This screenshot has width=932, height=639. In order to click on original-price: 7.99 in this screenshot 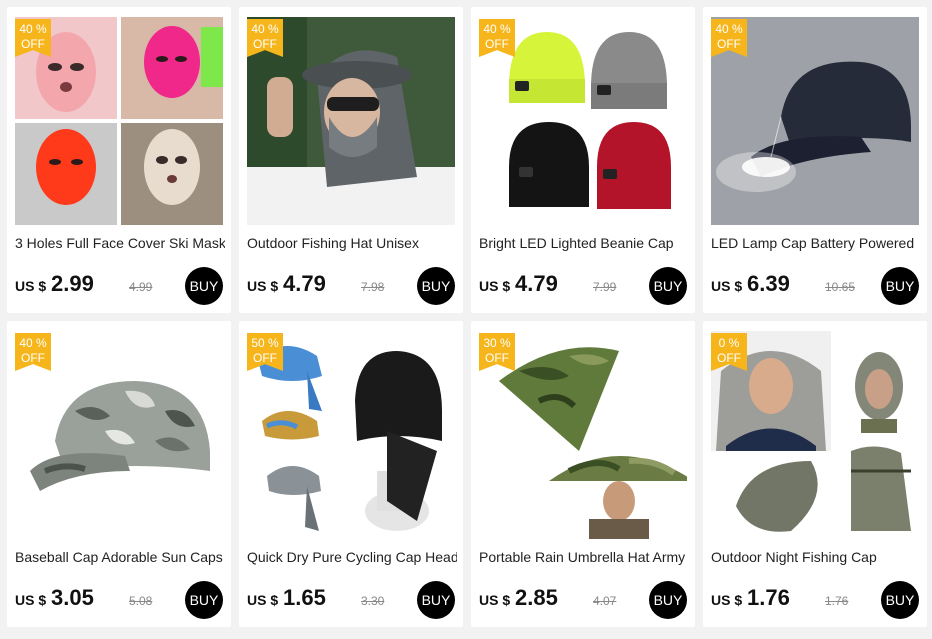, I will do `click(605, 287)`.